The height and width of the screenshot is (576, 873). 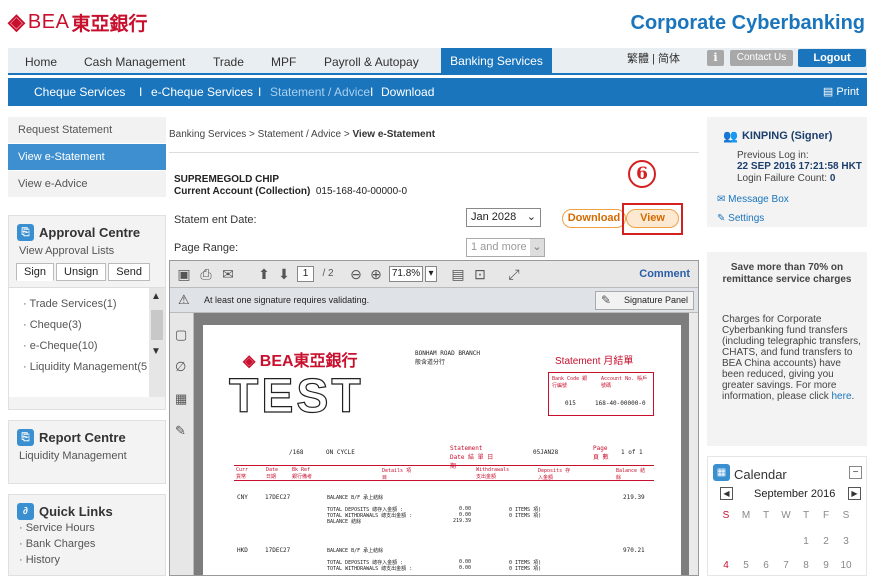 I want to click on fit-page-icon: ▤, so click(x=458, y=274).